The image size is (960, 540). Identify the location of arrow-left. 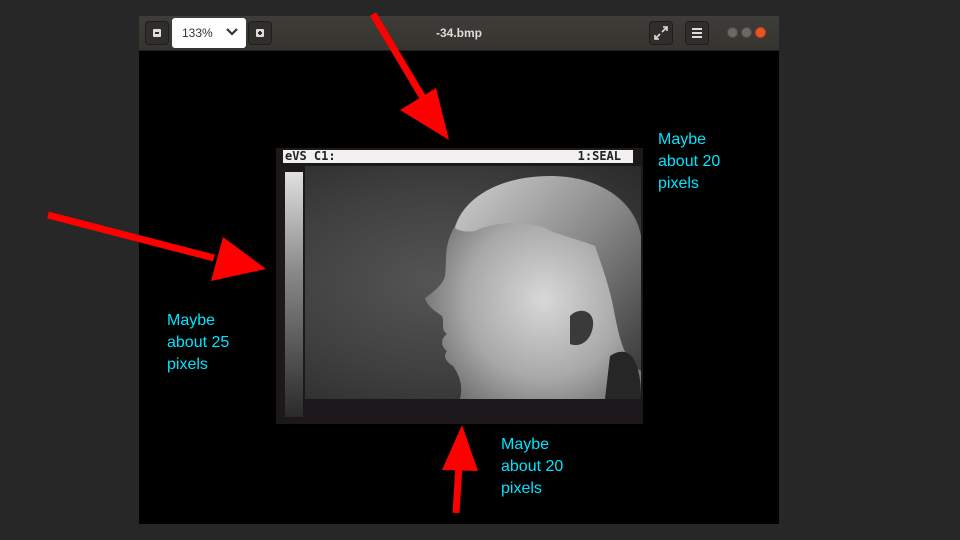
(156, 246).